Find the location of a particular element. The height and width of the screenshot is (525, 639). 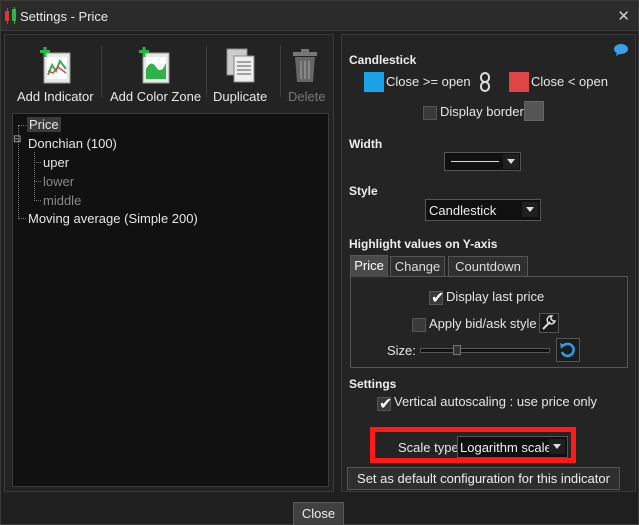

duplicate-icon is located at coordinates (240, 65).